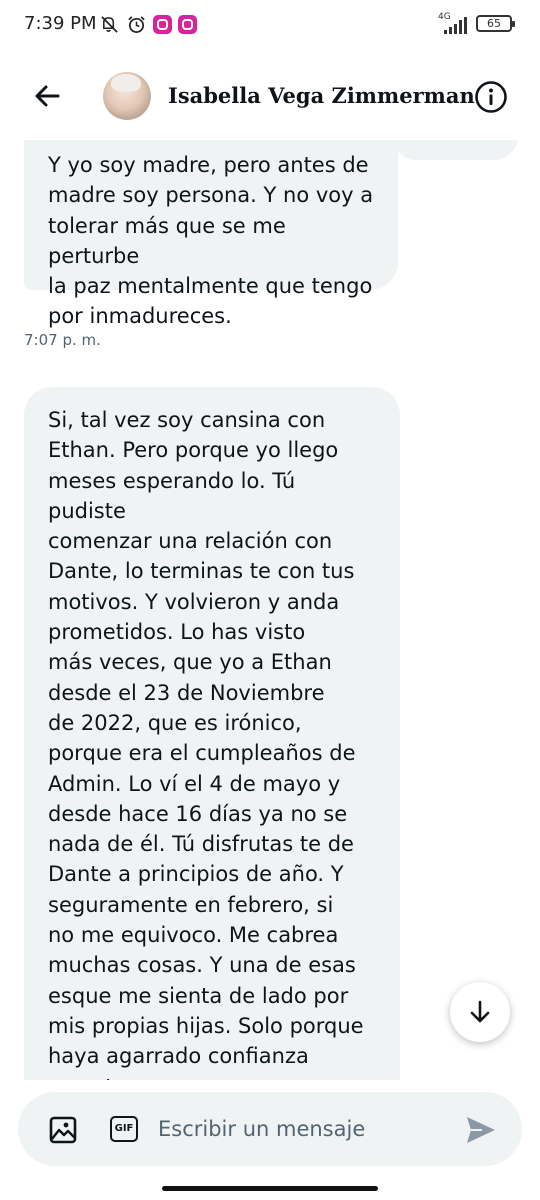 The width and height of the screenshot is (540, 1200). I want to click on arrow-left-icon, so click(48, 96).